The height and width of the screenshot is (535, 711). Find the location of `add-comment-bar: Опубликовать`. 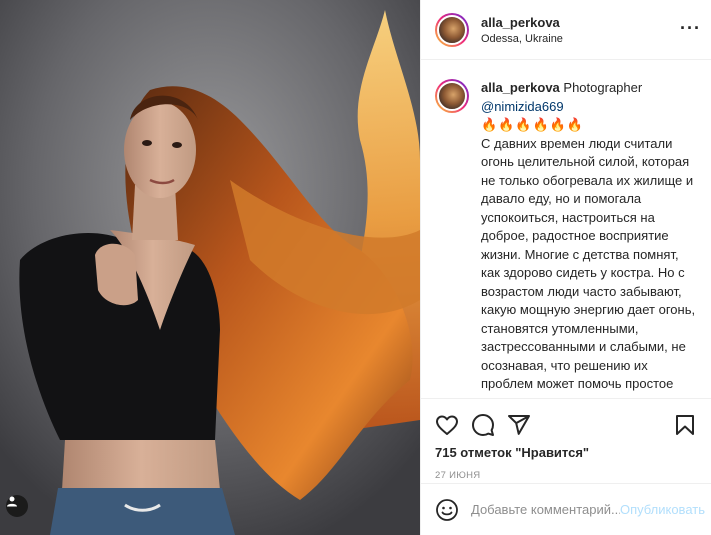

add-comment-bar: Опубликовать is located at coordinates (566, 509).